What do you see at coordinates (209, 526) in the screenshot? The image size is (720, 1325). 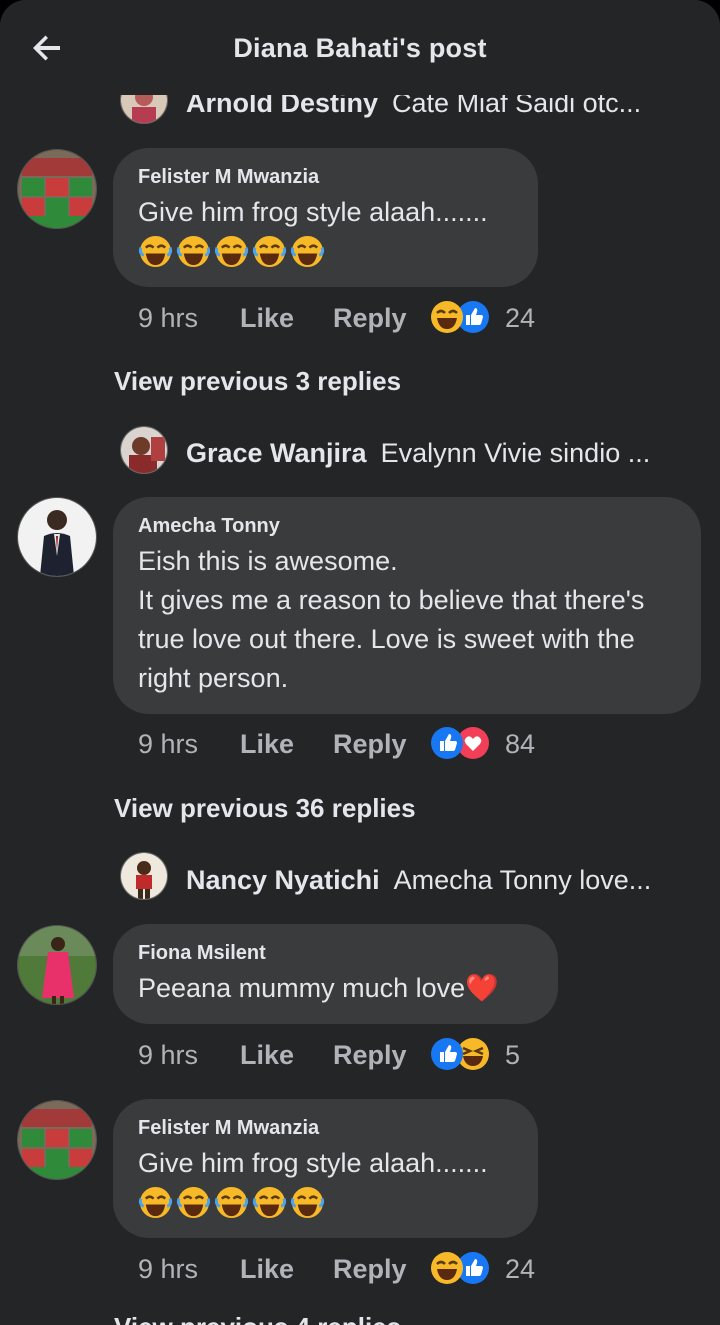 I see `comment-author: Amecha Tonny` at bounding box center [209, 526].